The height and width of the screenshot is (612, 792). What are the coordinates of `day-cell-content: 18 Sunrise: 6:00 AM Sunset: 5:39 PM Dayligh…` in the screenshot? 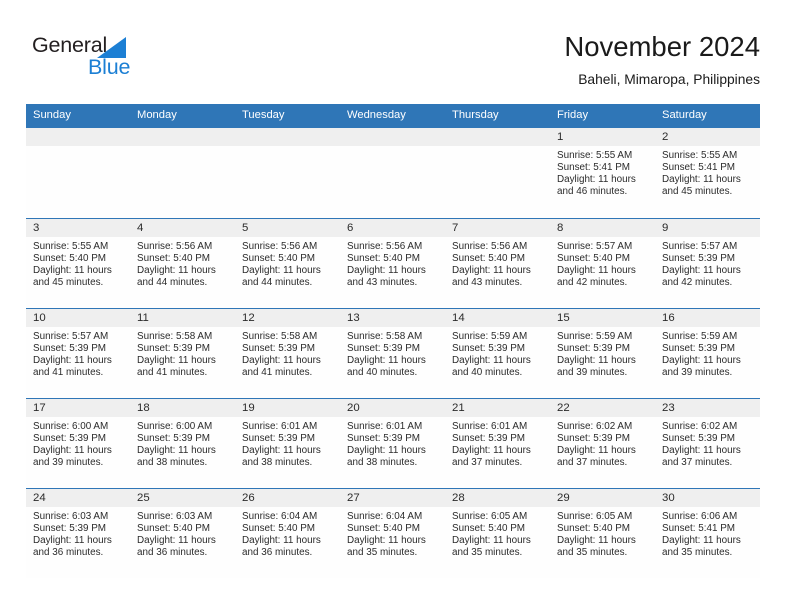 It's located at (182, 443).